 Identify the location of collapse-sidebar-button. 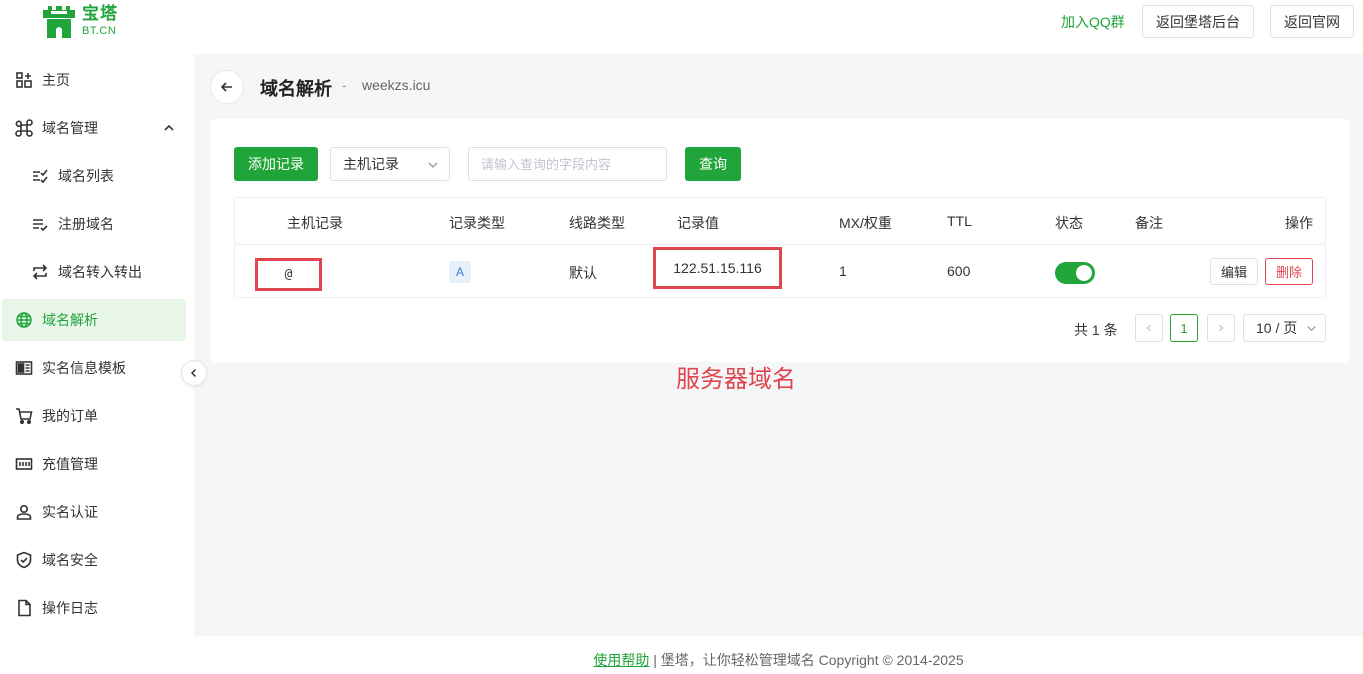
(194, 373).